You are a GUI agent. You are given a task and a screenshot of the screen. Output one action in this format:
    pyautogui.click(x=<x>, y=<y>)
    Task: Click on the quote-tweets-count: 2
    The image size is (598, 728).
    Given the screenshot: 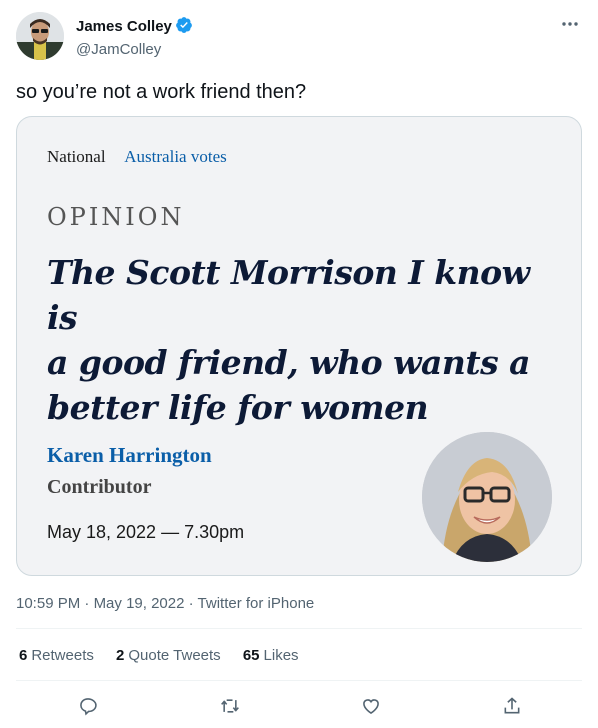 What is the action you would take?
    pyautogui.click(x=120, y=655)
    